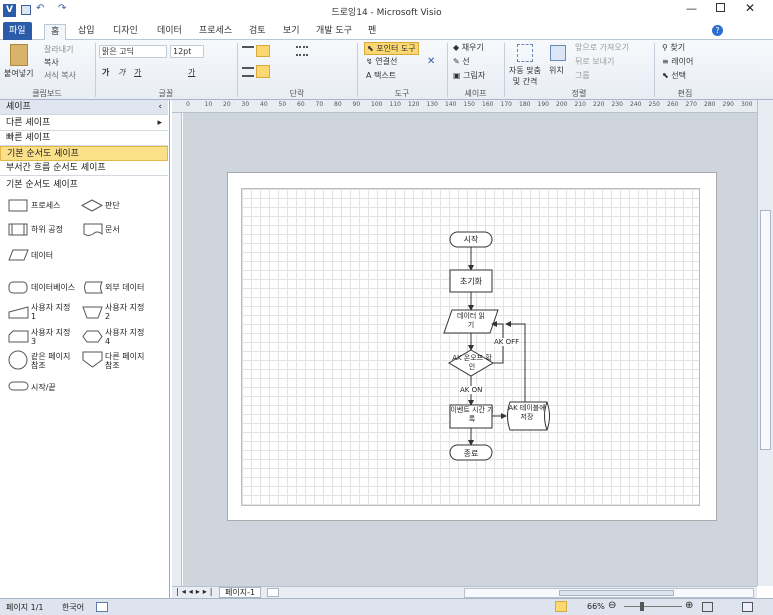 The image size is (773, 615). I want to click on shape-label: 문서, so click(112, 229).